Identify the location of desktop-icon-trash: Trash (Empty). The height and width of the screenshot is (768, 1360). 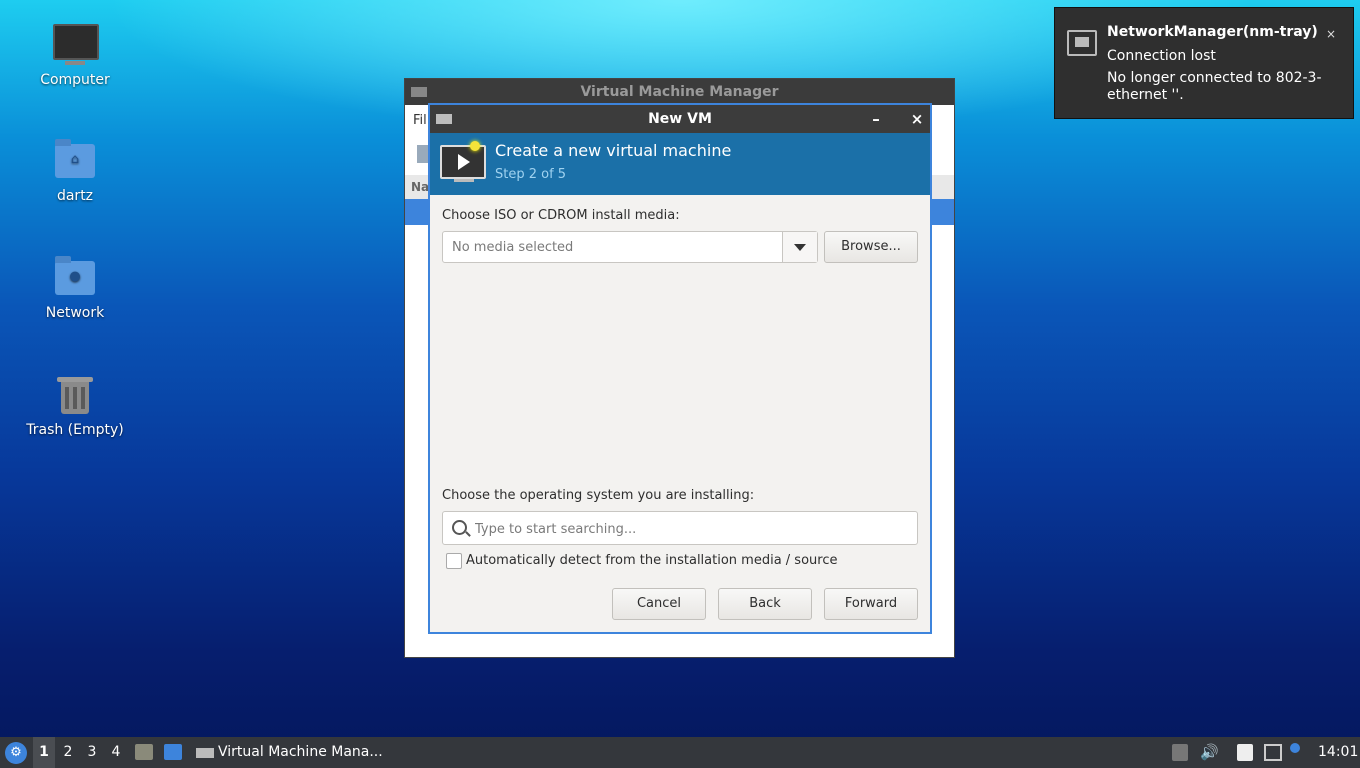
(75, 406).